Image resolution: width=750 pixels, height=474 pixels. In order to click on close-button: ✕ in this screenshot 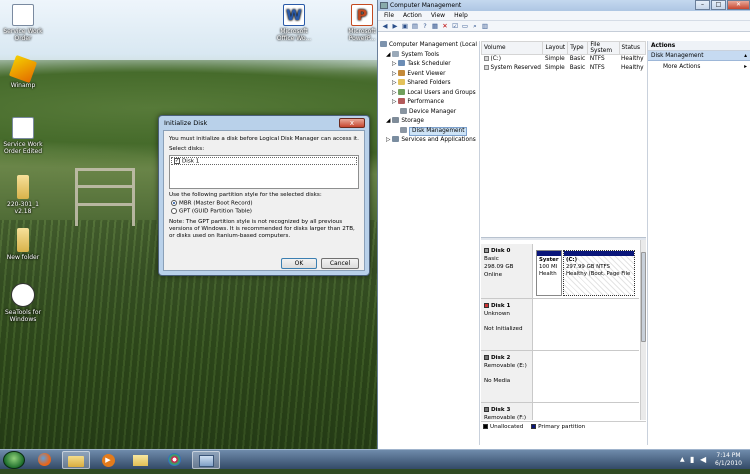, I will do `click(738, 5)`.